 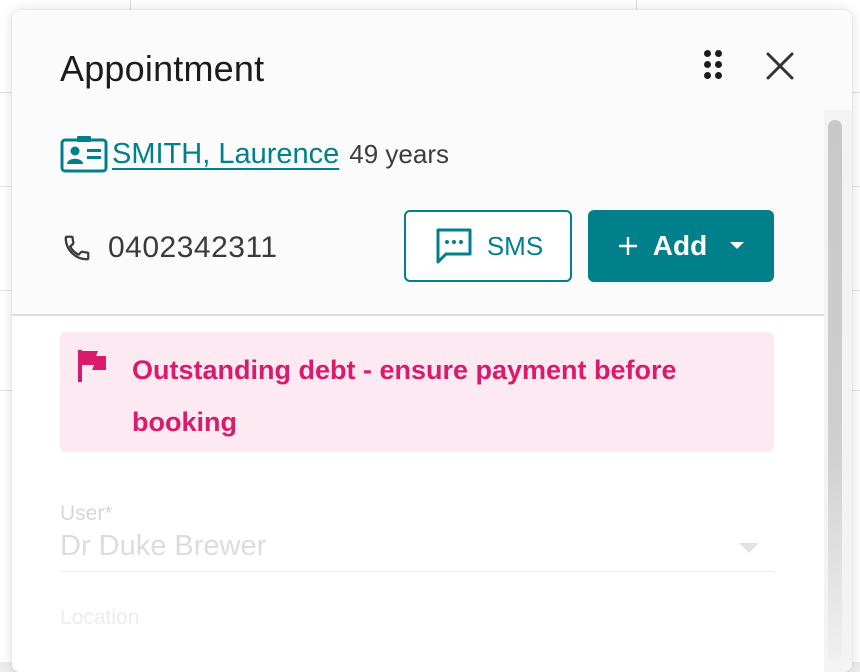 I want to click on user-select: Dr Duke Brewer, so click(x=417, y=537).